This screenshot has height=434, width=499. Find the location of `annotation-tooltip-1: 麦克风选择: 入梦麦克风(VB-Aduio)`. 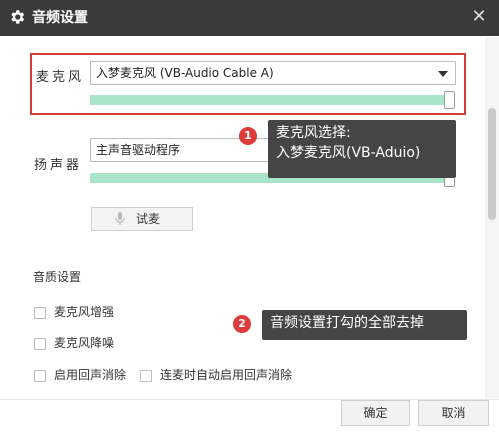

annotation-tooltip-1: 麦克风选择: 入梦麦克风(VB-Aduio) is located at coordinates (362, 149).